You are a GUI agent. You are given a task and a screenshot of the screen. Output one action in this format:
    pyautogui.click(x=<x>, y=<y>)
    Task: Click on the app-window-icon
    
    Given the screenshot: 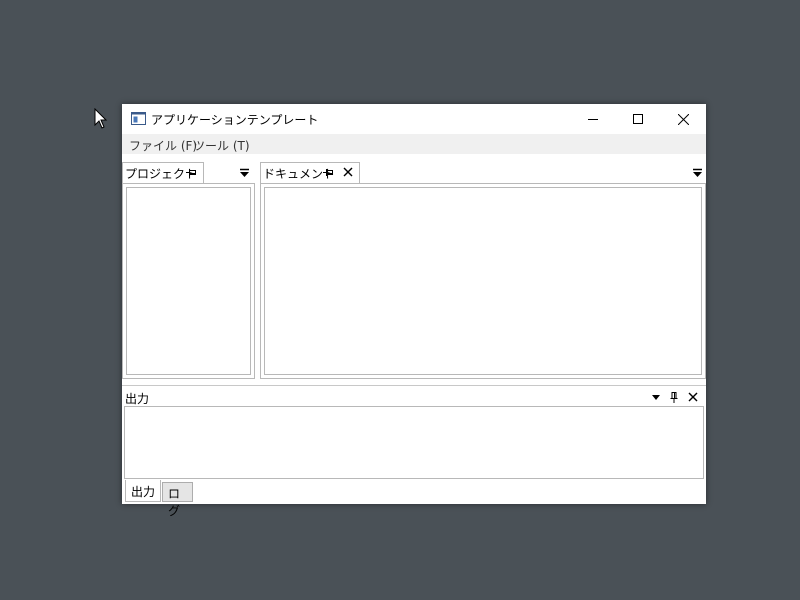 What is the action you would take?
    pyautogui.click(x=138, y=118)
    